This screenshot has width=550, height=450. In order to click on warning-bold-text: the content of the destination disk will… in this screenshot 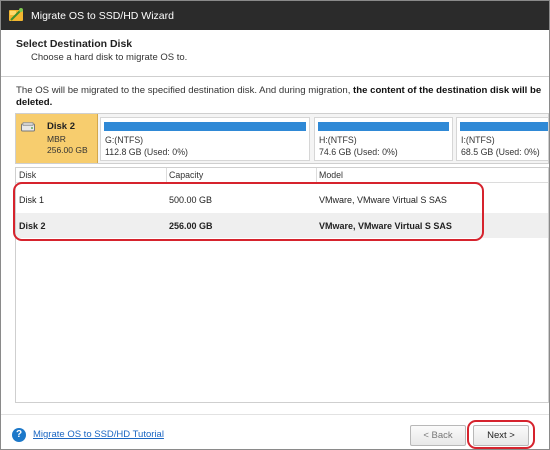, I will do `click(447, 90)`.